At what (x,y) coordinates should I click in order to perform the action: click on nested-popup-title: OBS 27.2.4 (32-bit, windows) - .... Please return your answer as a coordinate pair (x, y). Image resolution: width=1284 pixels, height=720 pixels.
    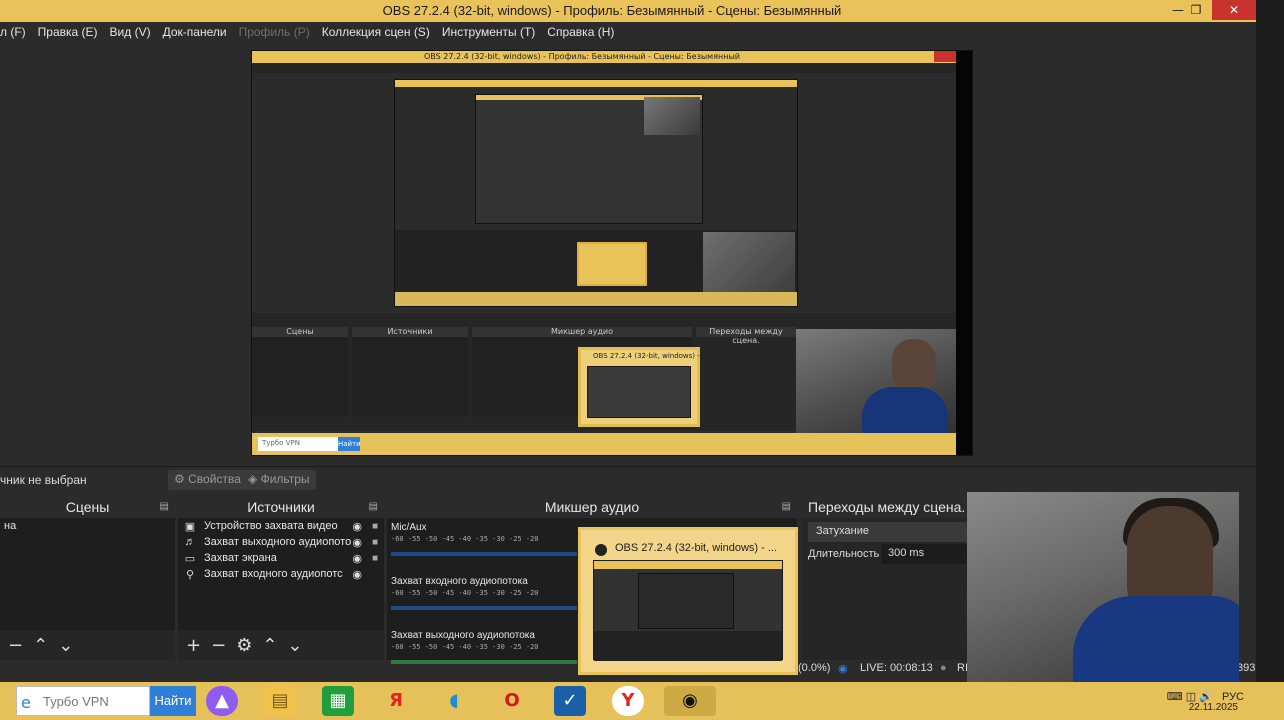
    Looking at the image, I should click on (651, 356).